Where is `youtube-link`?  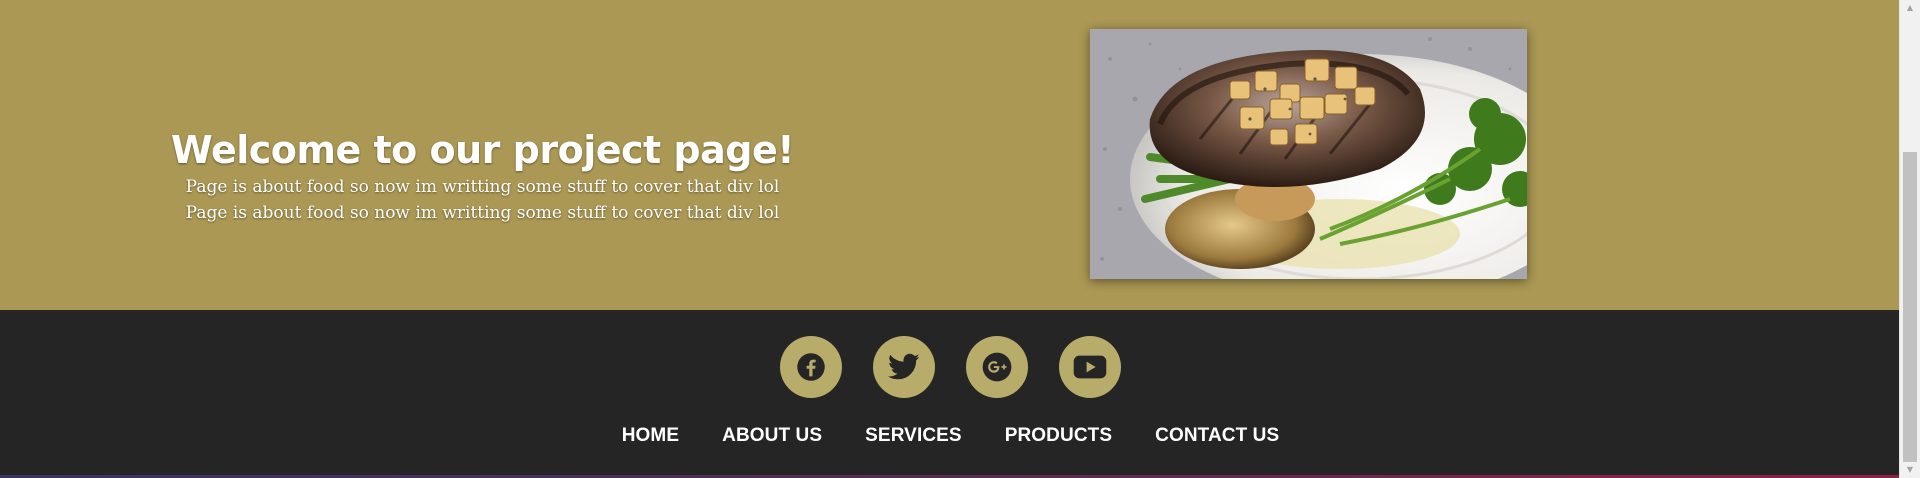 youtube-link is located at coordinates (1090, 367).